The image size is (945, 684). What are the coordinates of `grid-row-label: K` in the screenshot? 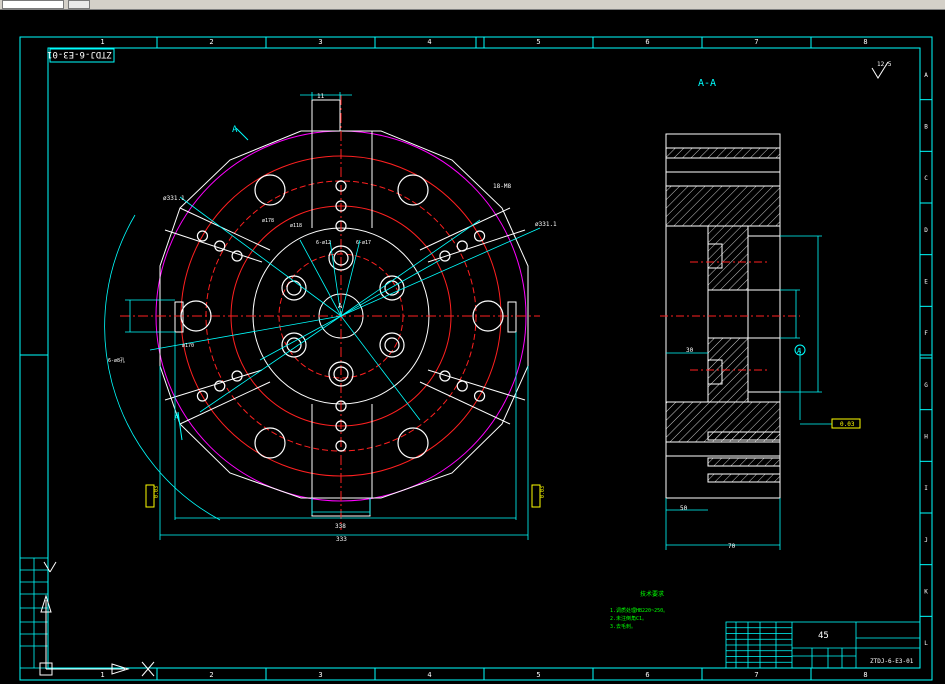 It's located at (926, 592).